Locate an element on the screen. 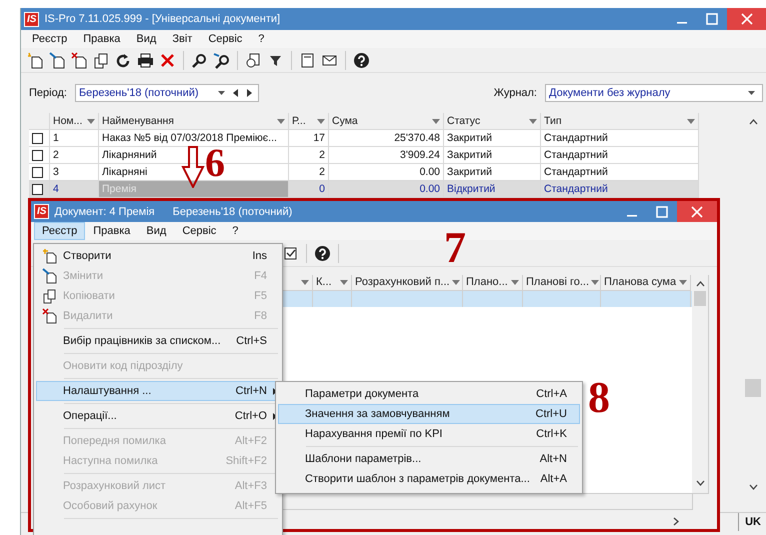 The width and height of the screenshot is (766, 535). step-number: 8 is located at coordinates (599, 398).